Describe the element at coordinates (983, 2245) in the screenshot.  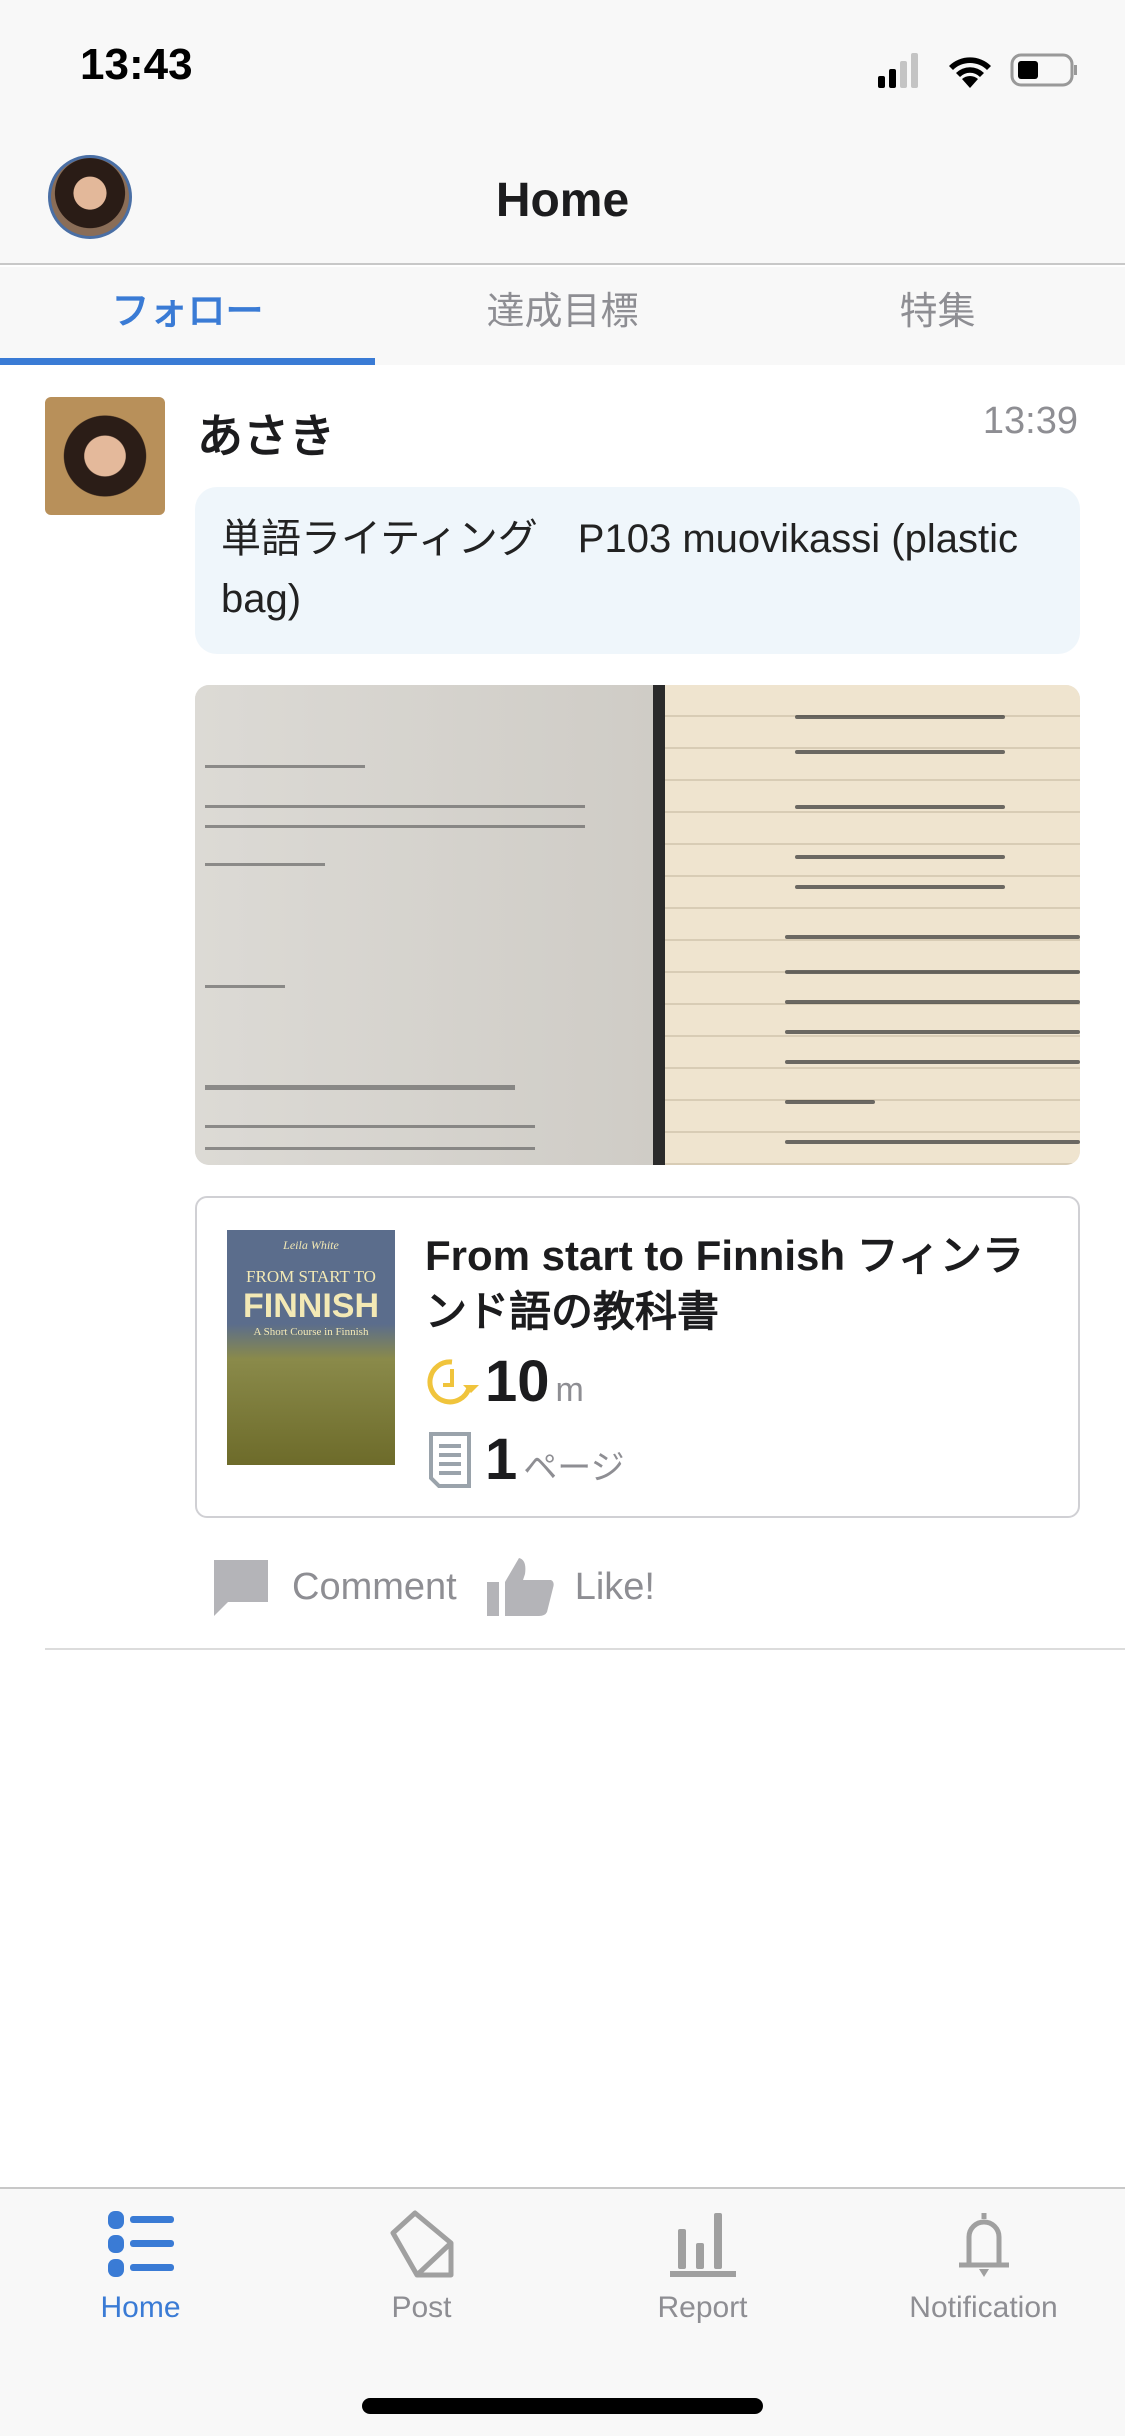
I see `bell-icon` at that location.